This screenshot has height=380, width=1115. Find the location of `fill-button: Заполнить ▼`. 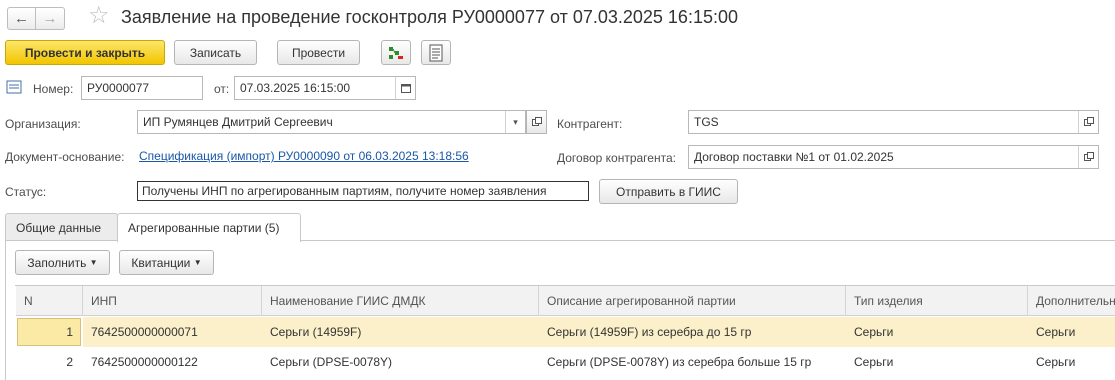

fill-button: Заполнить ▼ is located at coordinates (62, 262).